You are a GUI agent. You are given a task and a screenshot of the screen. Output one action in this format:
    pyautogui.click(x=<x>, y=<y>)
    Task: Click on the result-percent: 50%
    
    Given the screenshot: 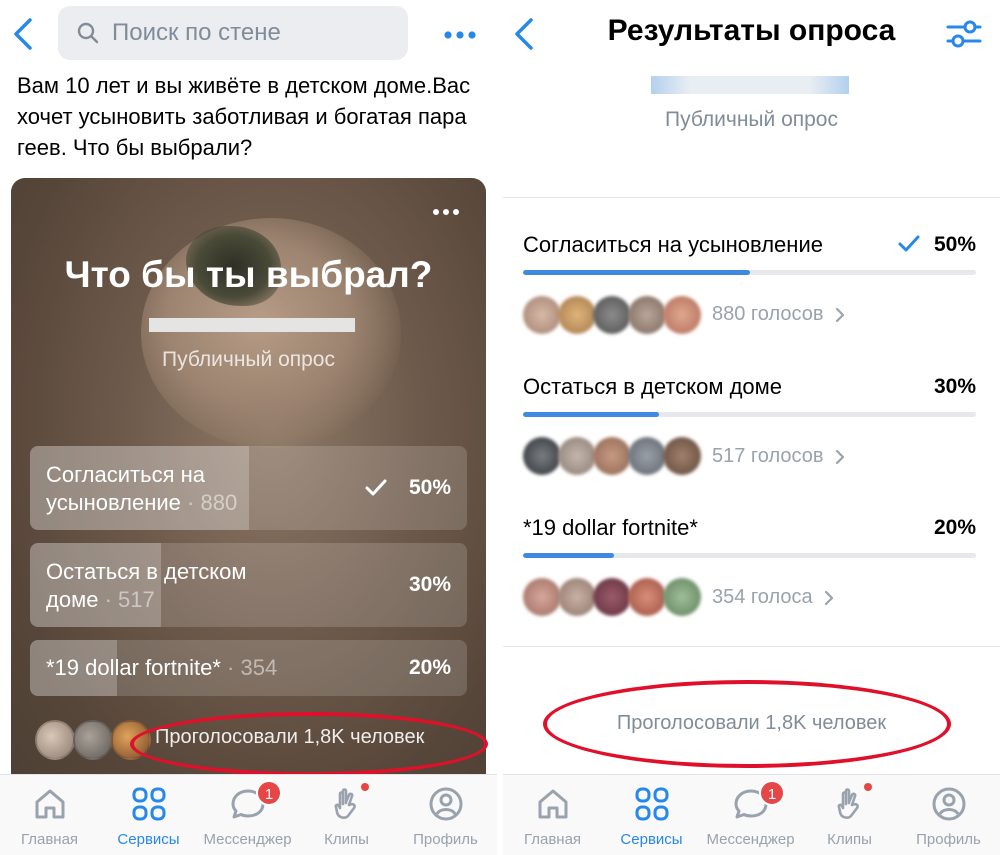 What is the action you would take?
    pyautogui.click(x=954, y=244)
    